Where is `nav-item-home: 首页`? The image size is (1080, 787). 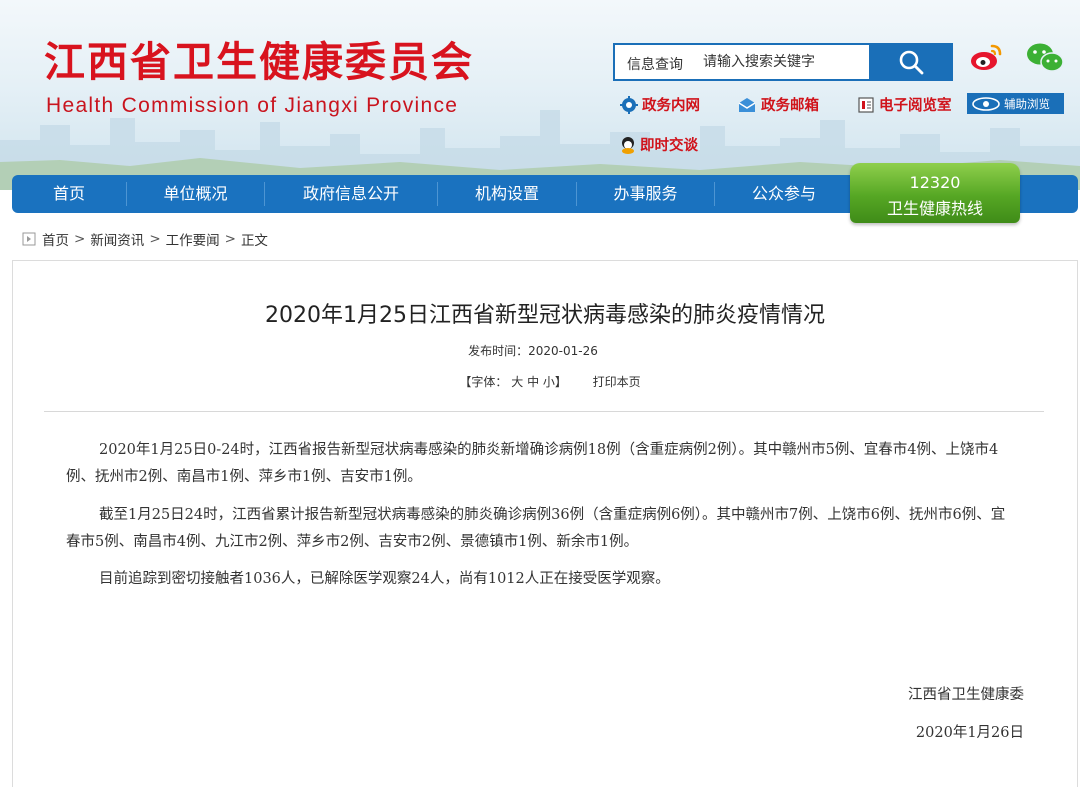
nav-item-home: 首页 is located at coordinates (69, 194).